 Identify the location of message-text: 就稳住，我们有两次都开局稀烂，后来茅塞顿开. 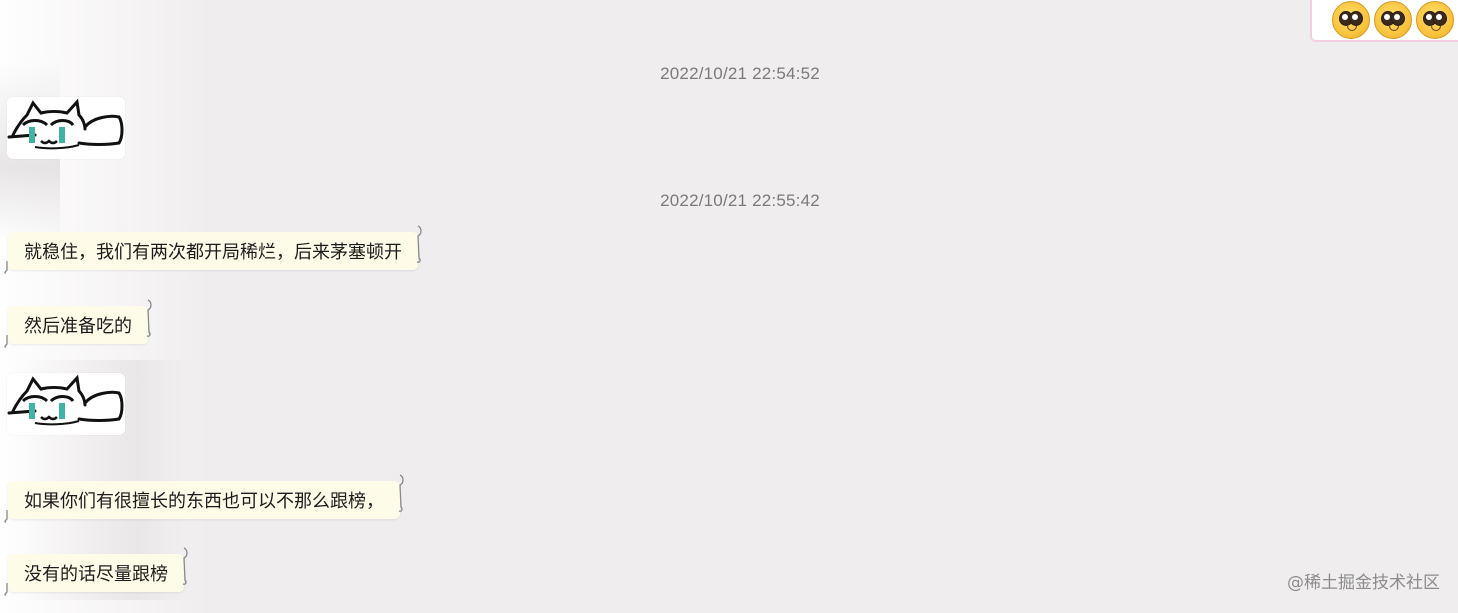
(213, 252).